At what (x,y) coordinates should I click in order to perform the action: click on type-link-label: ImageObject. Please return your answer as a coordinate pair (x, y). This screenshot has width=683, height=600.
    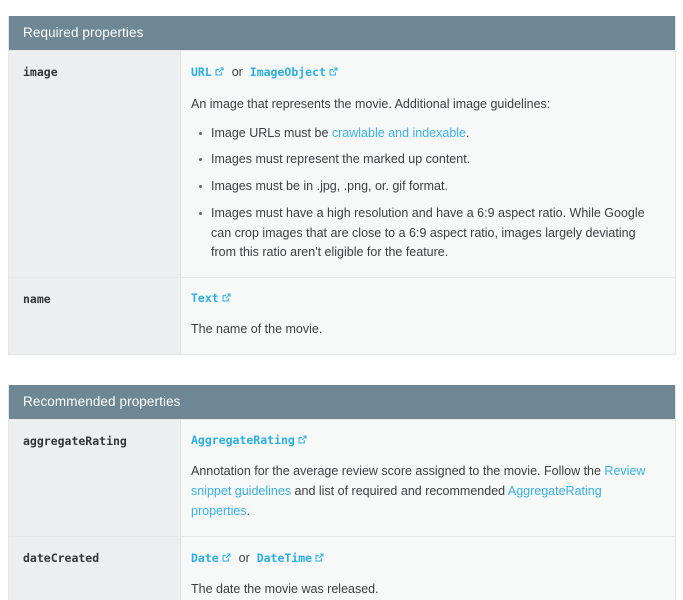
    Looking at the image, I should click on (287, 72).